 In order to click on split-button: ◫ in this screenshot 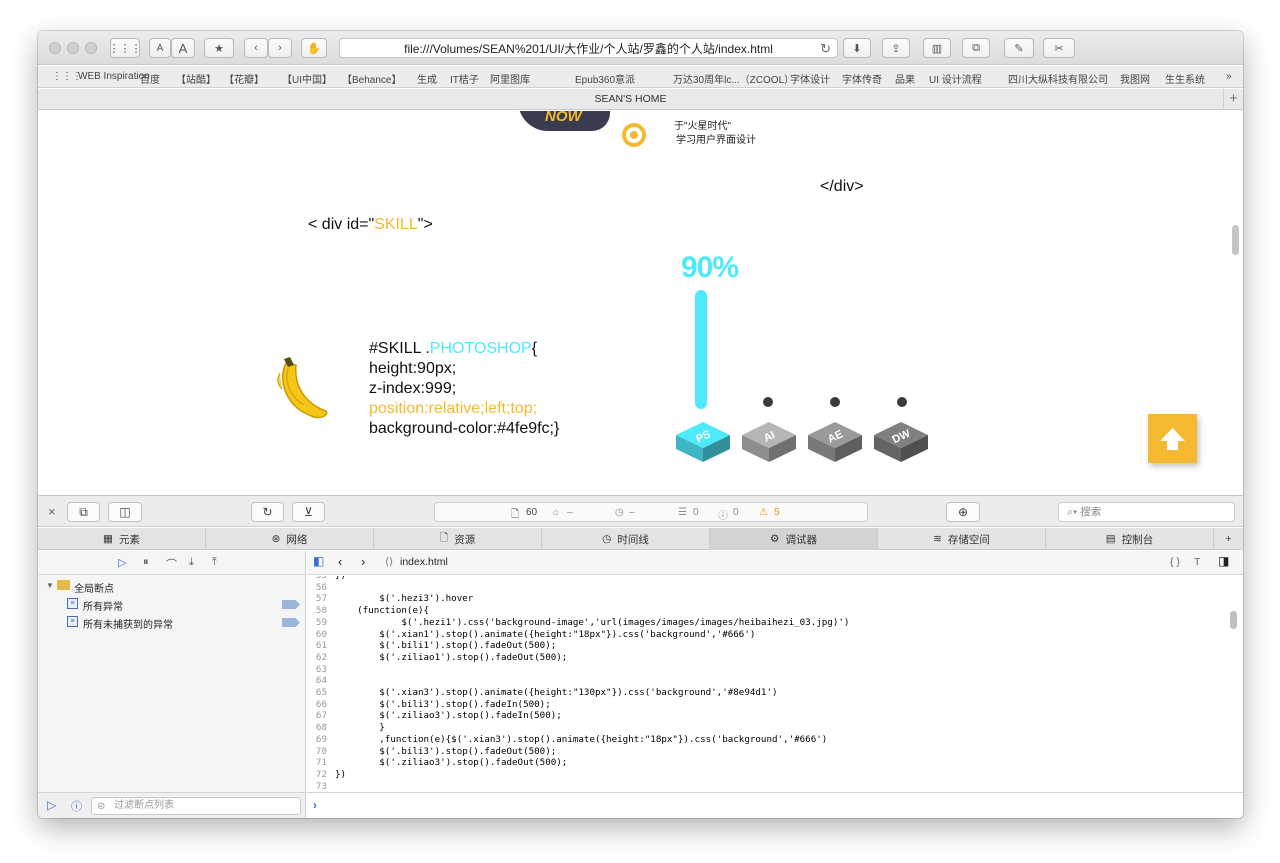, I will do `click(125, 512)`.